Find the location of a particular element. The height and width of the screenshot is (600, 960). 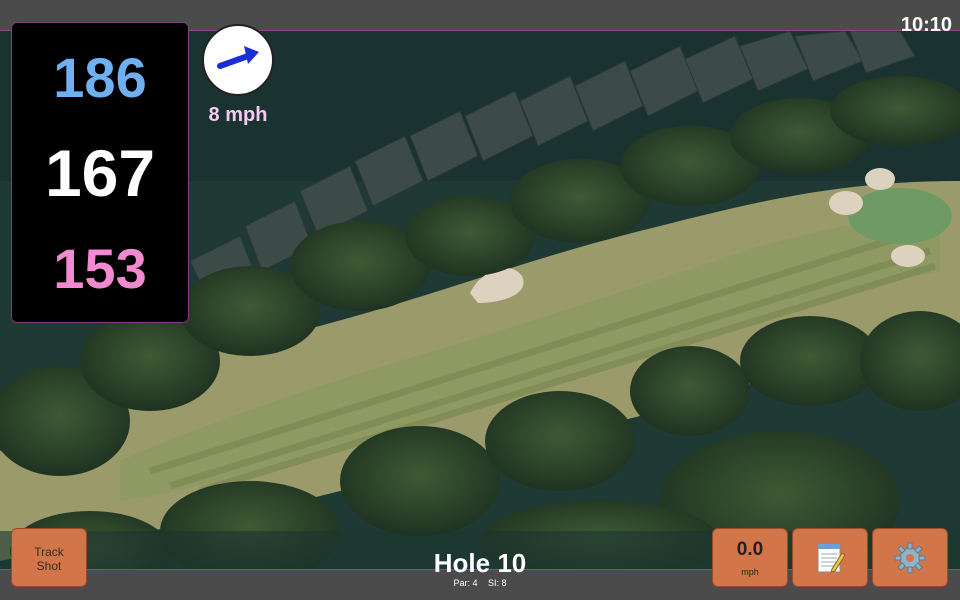

middle-distance: 167 is located at coordinates (100, 173).